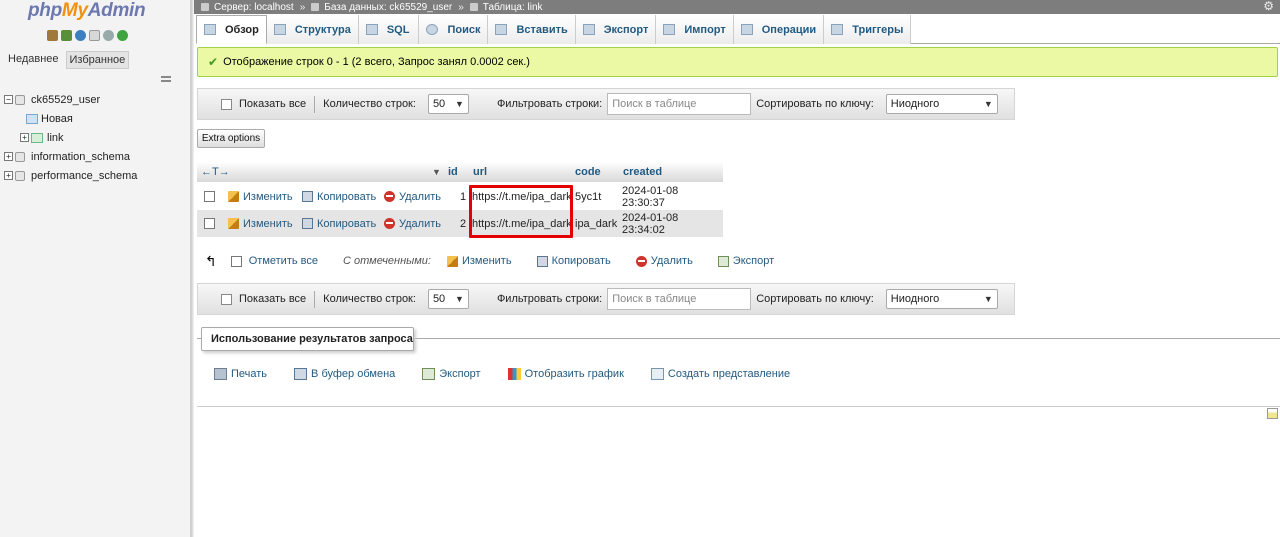 The height and width of the screenshot is (537, 1280). I want to click on column-url: url, so click(480, 172).